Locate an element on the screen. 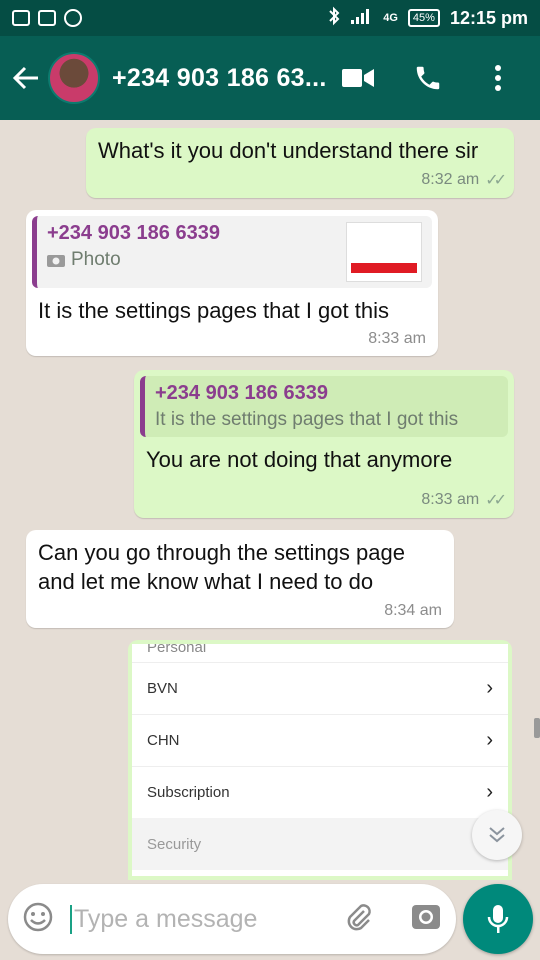  back-button is located at coordinates (26, 78).